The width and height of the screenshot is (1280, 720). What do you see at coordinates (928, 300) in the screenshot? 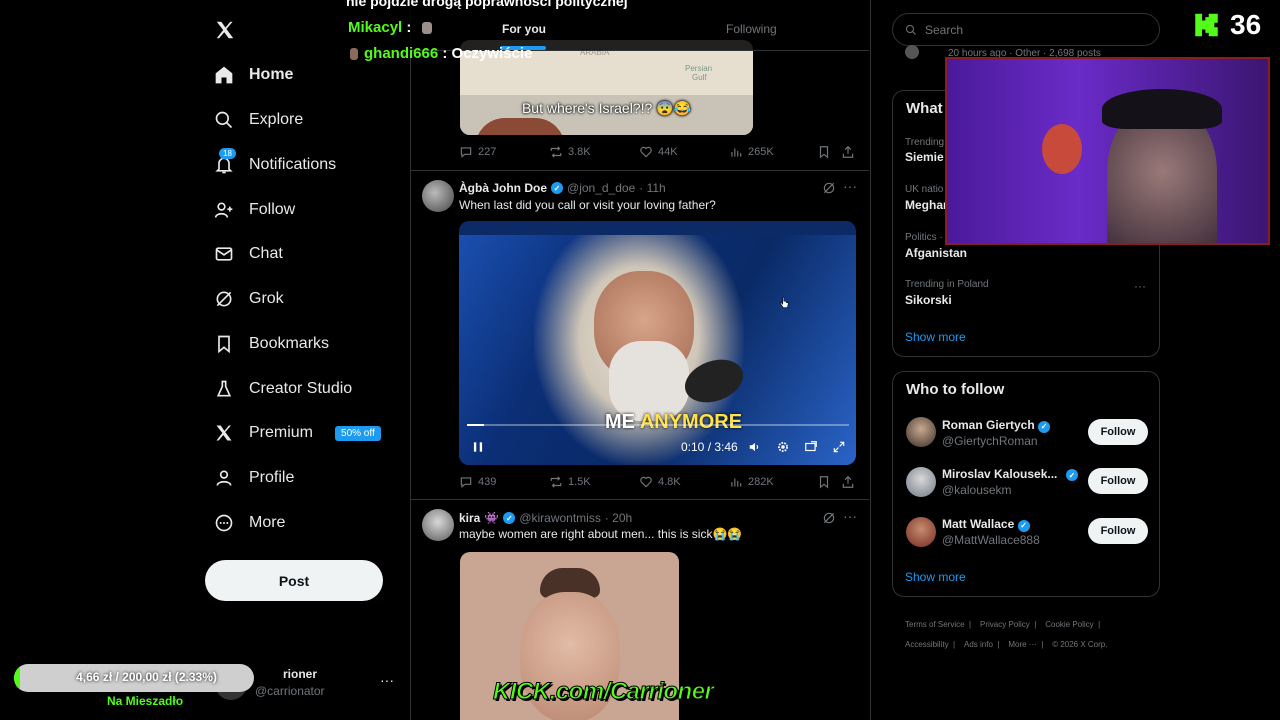
I see `trend-item: Sikorski` at bounding box center [928, 300].